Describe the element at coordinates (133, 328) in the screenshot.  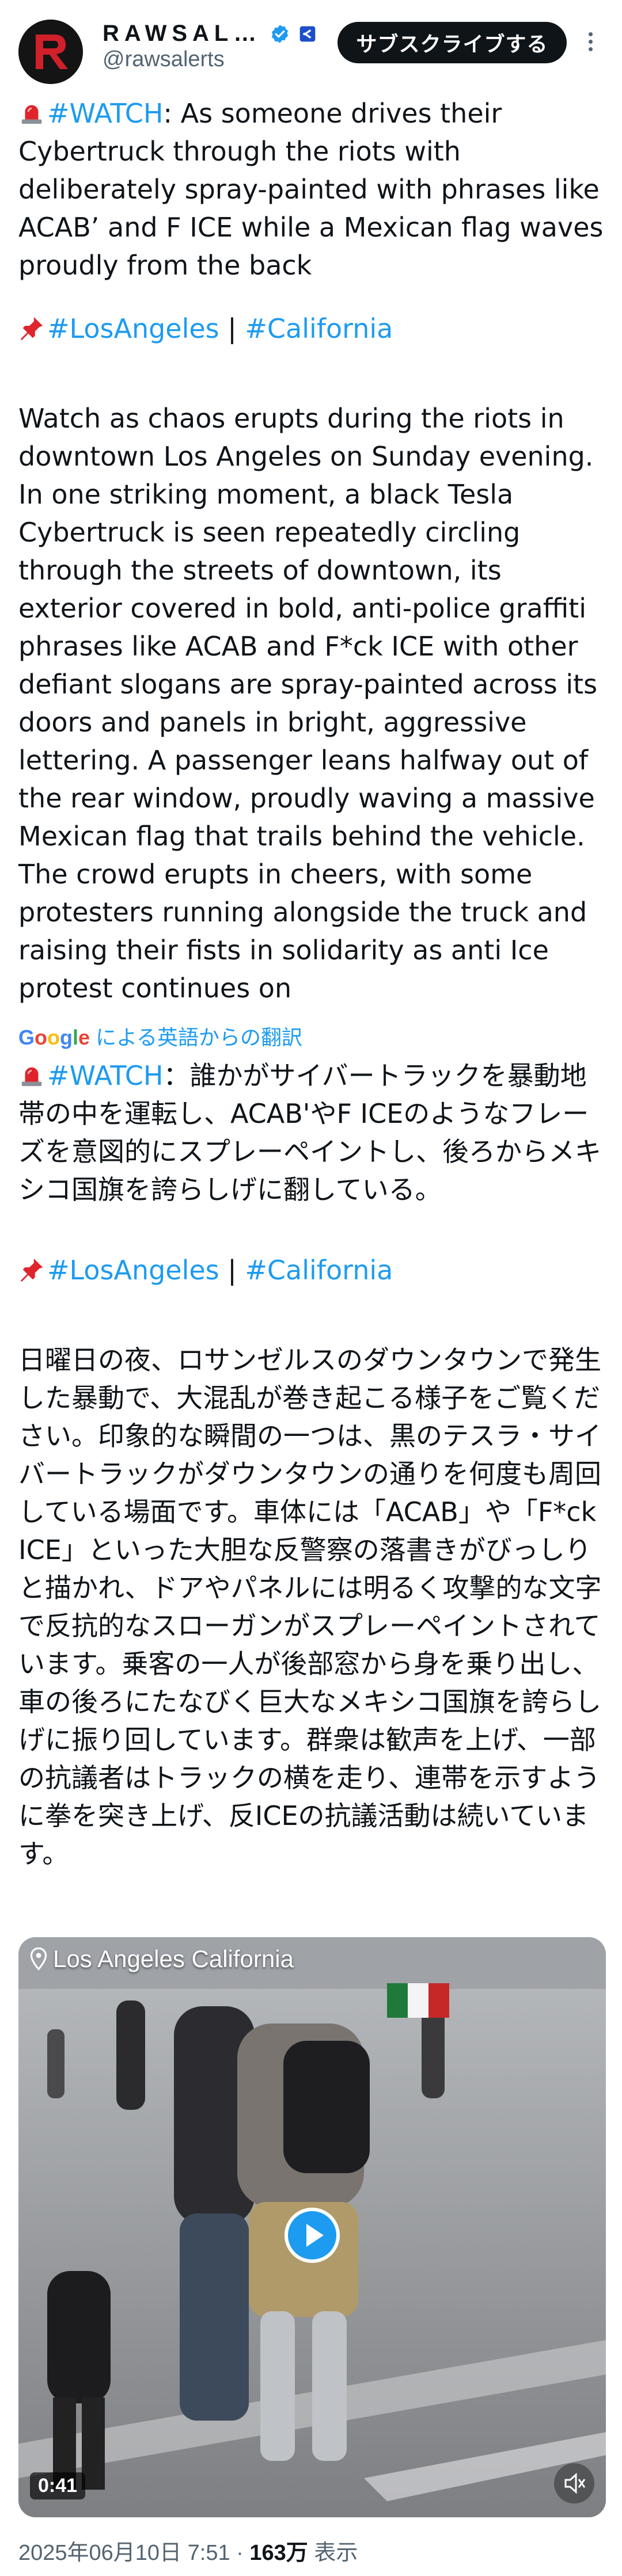
I see `hashtag-losangeles: #LosAngeles` at that location.